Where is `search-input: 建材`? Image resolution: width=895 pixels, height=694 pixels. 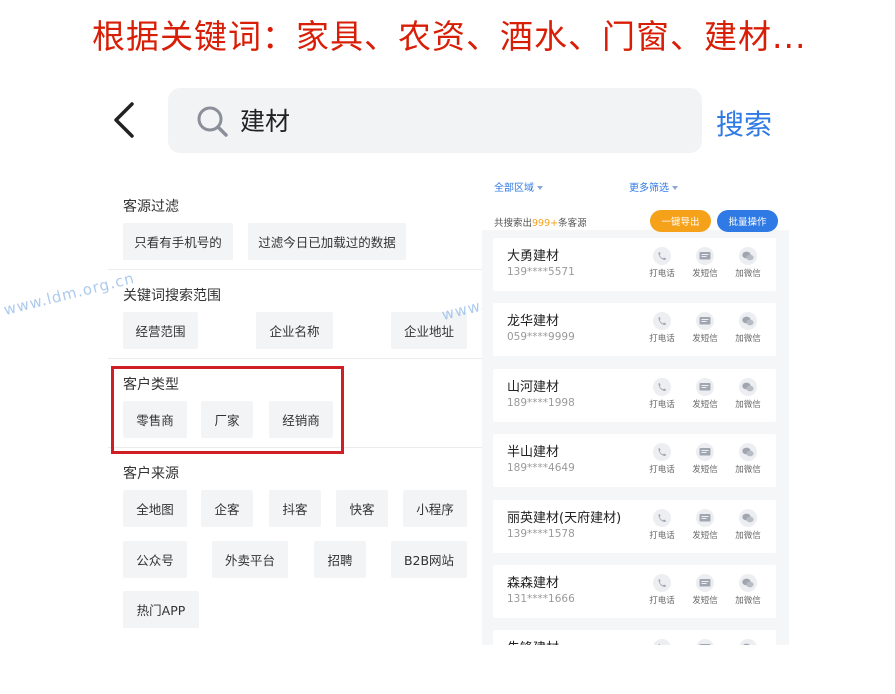
search-input: 建材 is located at coordinates (435, 120).